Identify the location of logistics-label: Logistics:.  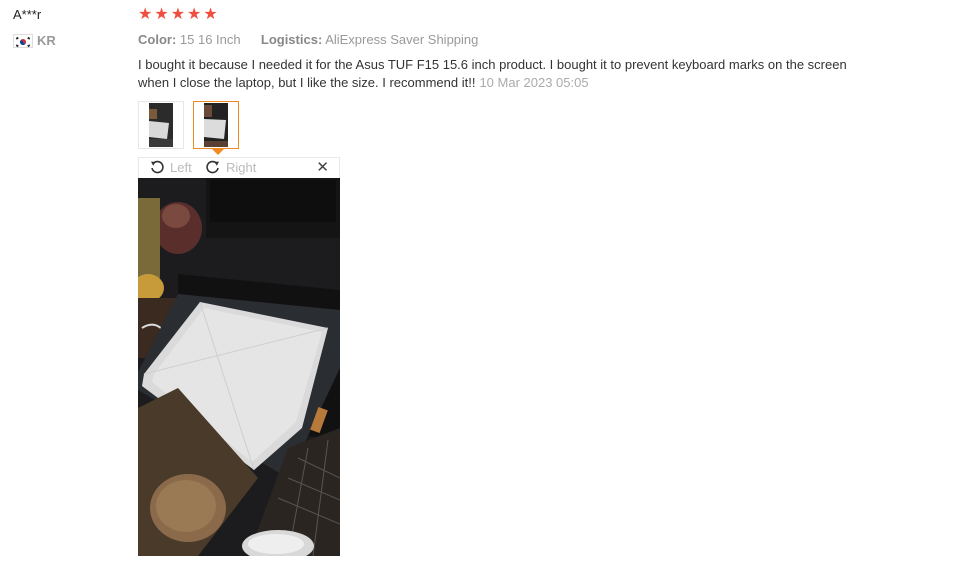
(291, 39).